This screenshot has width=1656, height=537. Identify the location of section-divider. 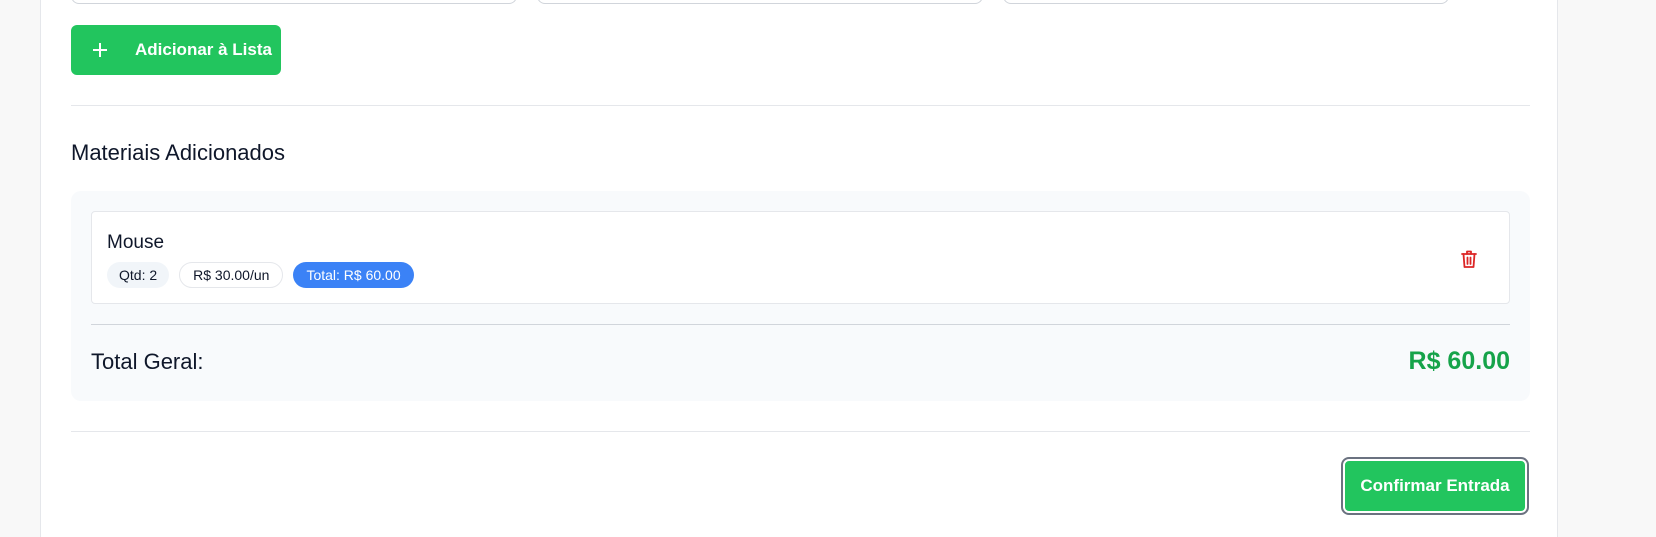
(800, 105).